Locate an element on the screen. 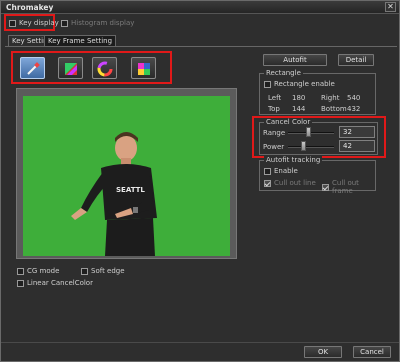 This screenshot has height=362, width=400. cg-mode-box is located at coordinates (20, 271).